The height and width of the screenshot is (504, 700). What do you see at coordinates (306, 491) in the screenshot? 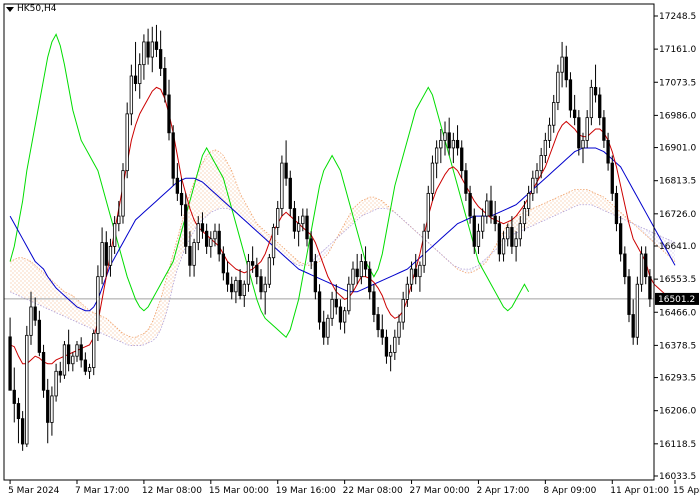
I see `time-tick-label: 19 Mar 16:00` at bounding box center [306, 491].